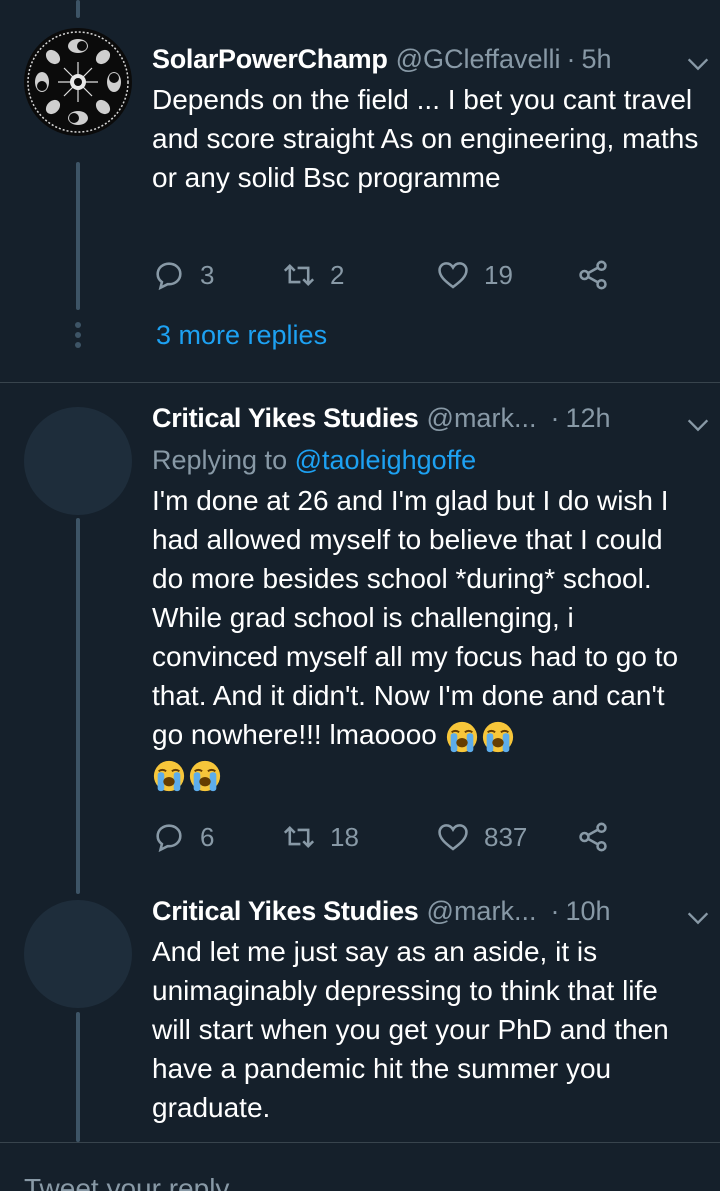 This screenshot has width=720, height=1191. I want to click on like-count: 837, so click(506, 836).